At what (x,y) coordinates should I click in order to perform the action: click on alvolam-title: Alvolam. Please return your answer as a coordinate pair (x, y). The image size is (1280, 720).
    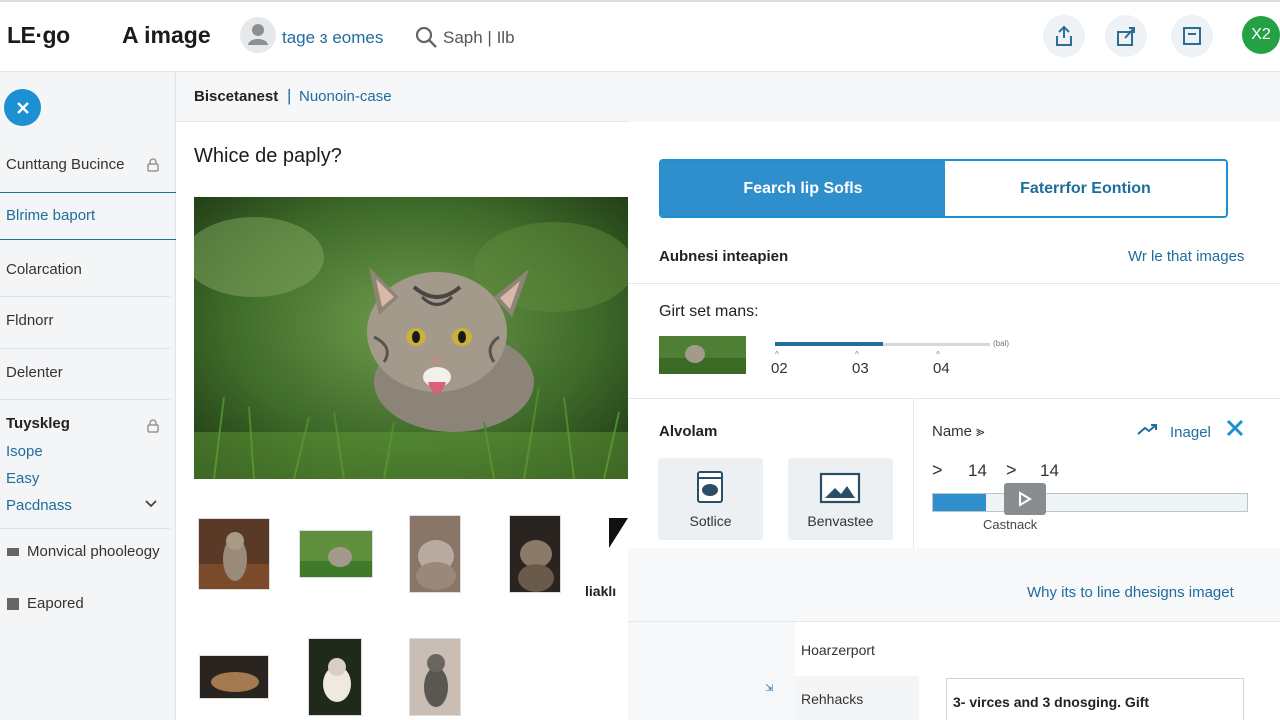
    Looking at the image, I should click on (688, 431).